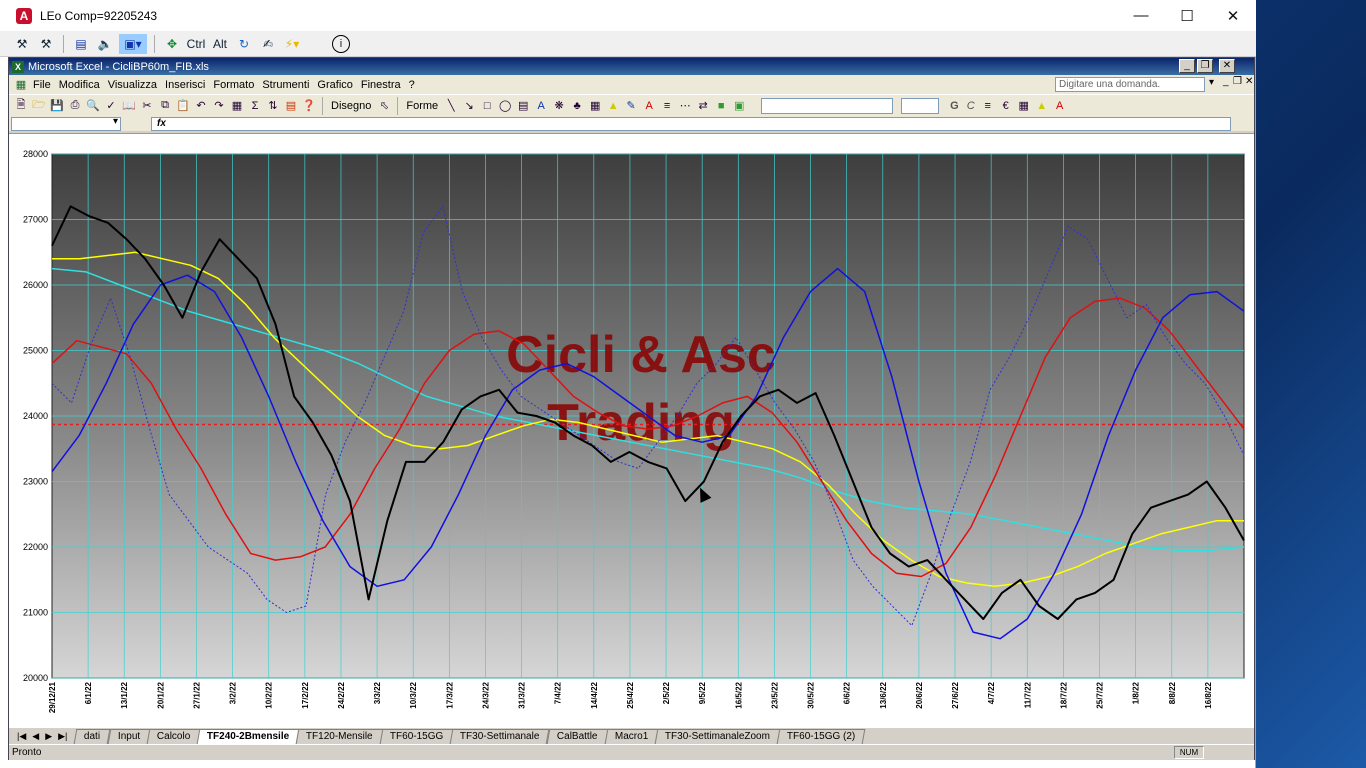 This screenshot has width=1366, height=768. I want to click on tab-tf120-mensile: TF120-Mensile, so click(340, 736).